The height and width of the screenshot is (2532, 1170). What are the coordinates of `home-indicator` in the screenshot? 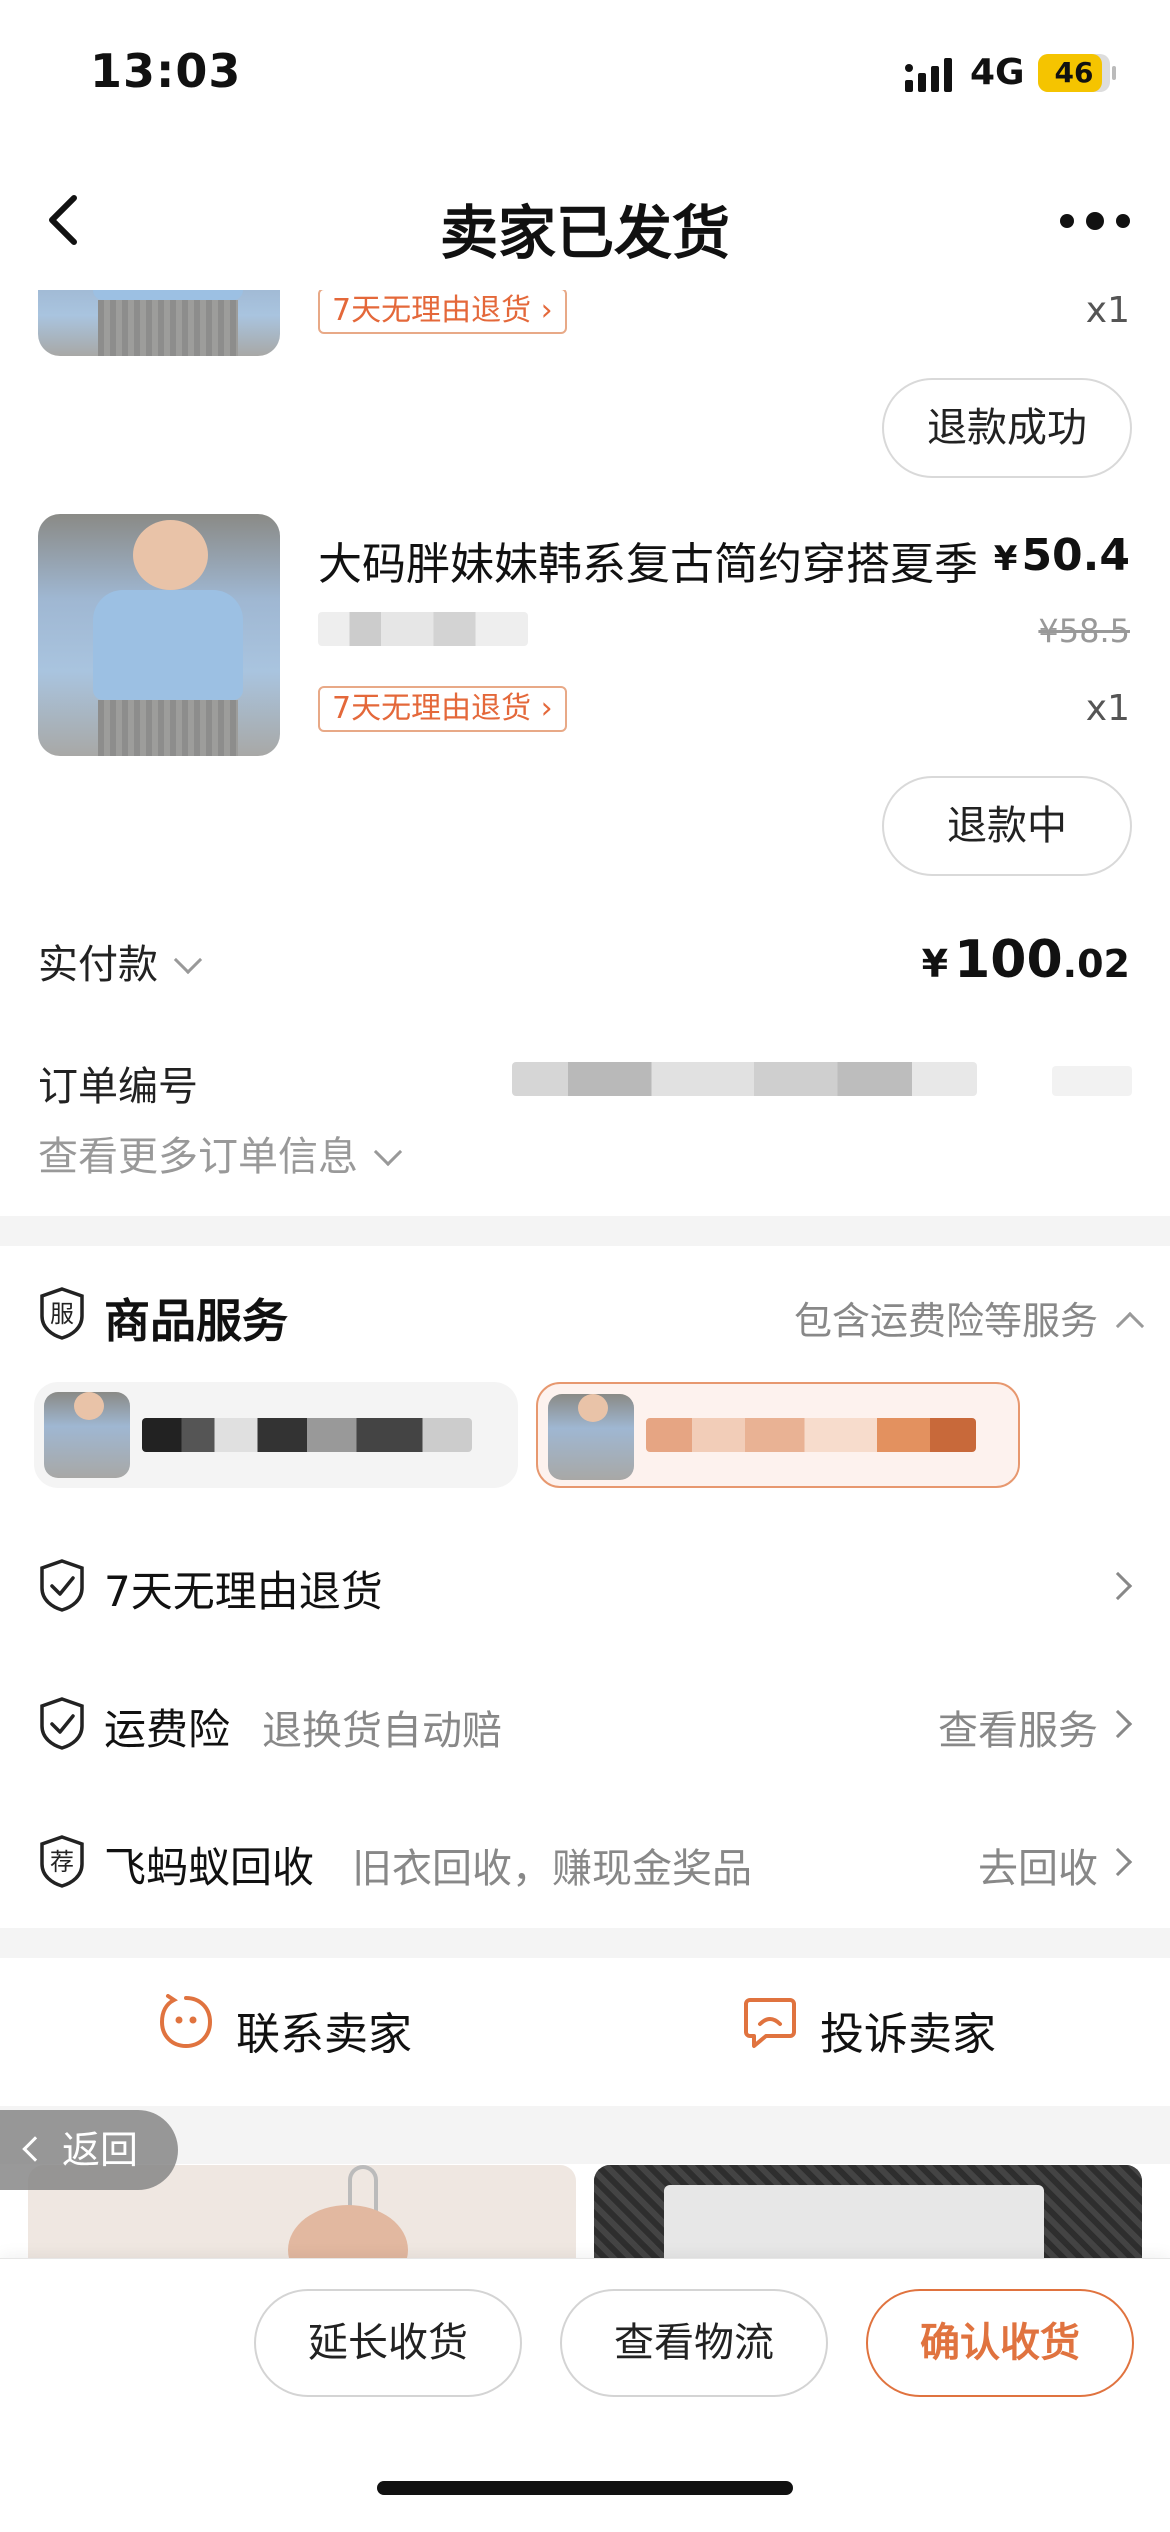 It's located at (585, 2488).